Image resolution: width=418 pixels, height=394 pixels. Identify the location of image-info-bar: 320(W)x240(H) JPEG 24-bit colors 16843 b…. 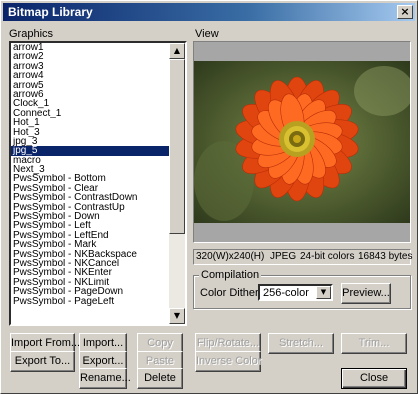
(303, 257).